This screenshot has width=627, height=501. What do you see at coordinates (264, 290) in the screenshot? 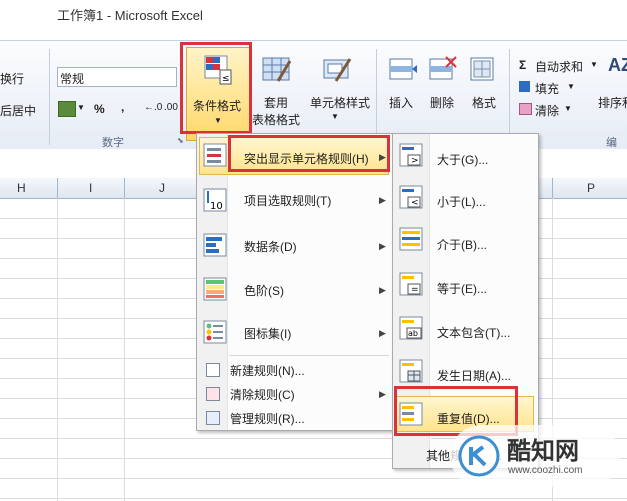
I see `menu-item-label: 色阶(S)` at bounding box center [264, 290].